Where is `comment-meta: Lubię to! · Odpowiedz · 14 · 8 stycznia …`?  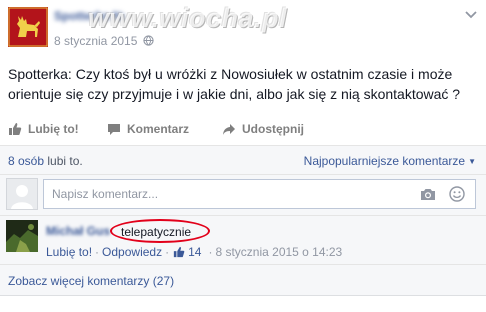 comment-meta: Lubię to! · Odpowiedz · 14 · 8 stycznia … is located at coordinates (194, 252).